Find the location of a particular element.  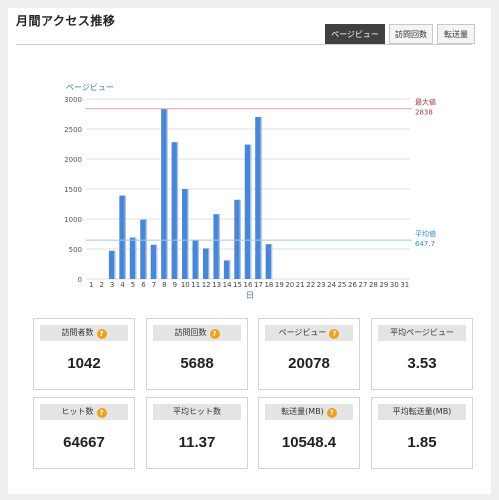

x-tick-label: 14 is located at coordinates (227, 285).